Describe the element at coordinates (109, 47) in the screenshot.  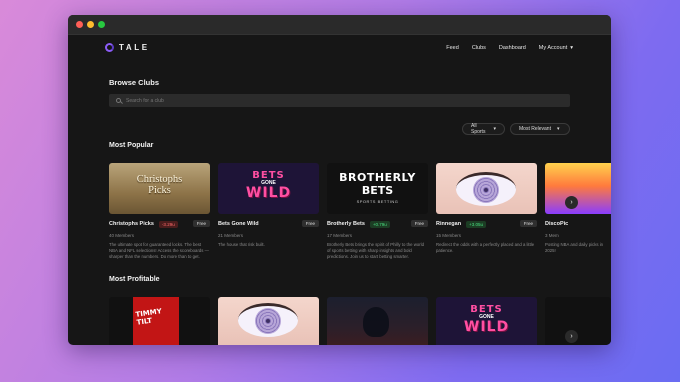
I see `logo-ring-icon` at that location.